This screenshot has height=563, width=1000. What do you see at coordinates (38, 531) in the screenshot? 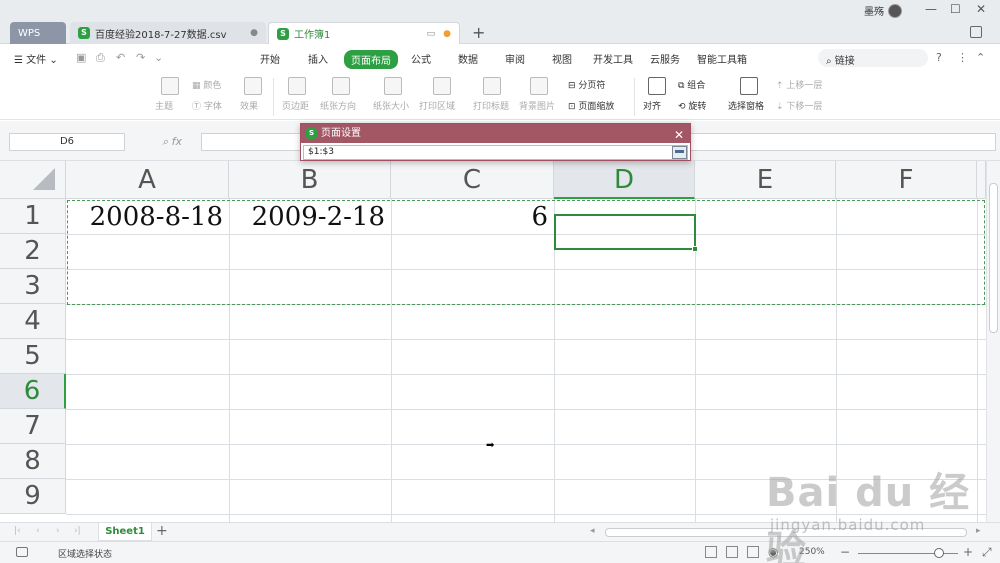
I see `prev-sheet-icon: ‹` at bounding box center [38, 531].